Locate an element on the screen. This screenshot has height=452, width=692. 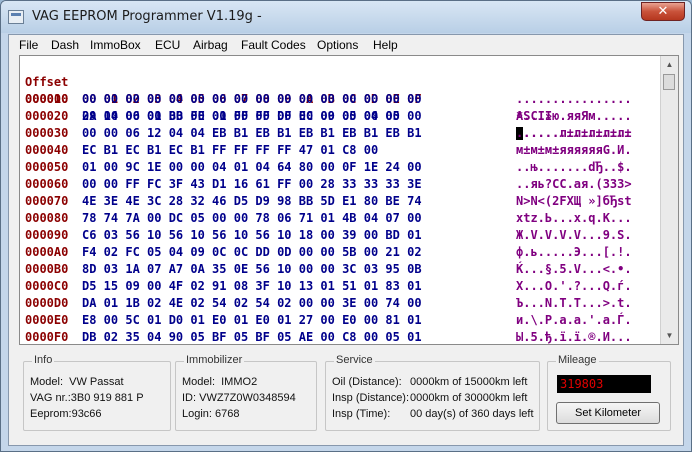
insp-time-label: Insp (Time): is located at coordinates (361, 414).